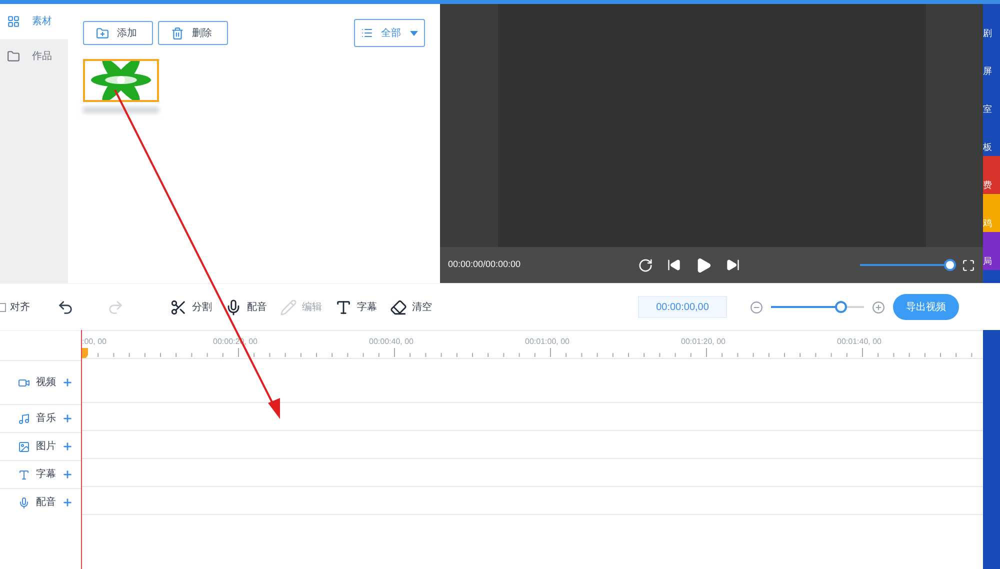  Describe the element at coordinates (414, 33) in the screenshot. I see `caret-icon` at that location.